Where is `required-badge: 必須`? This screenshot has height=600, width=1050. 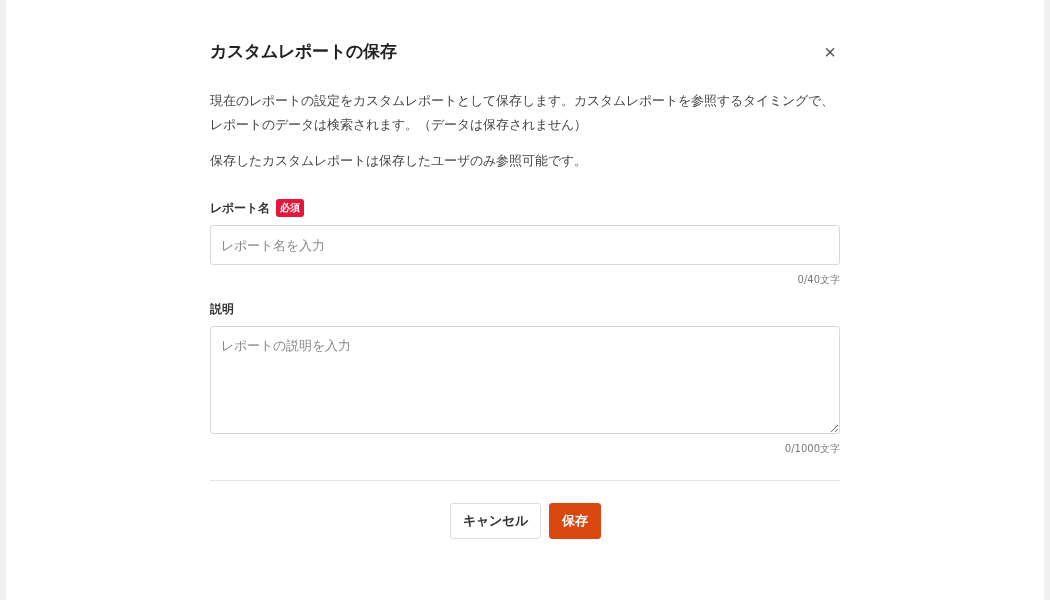 required-badge: 必須 is located at coordinates (290, 208).